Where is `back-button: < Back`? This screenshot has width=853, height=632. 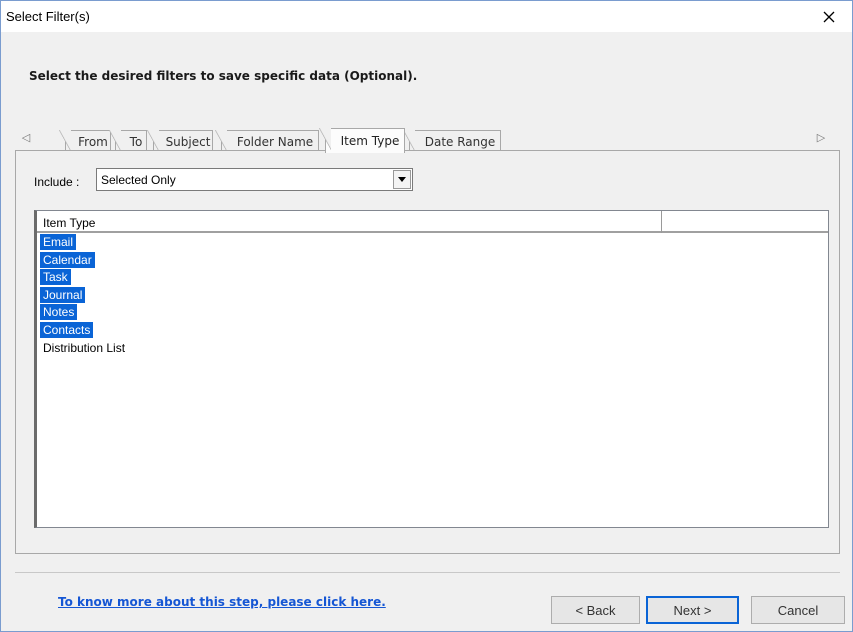 back-button: < Back is located at coordinates (595, 610).